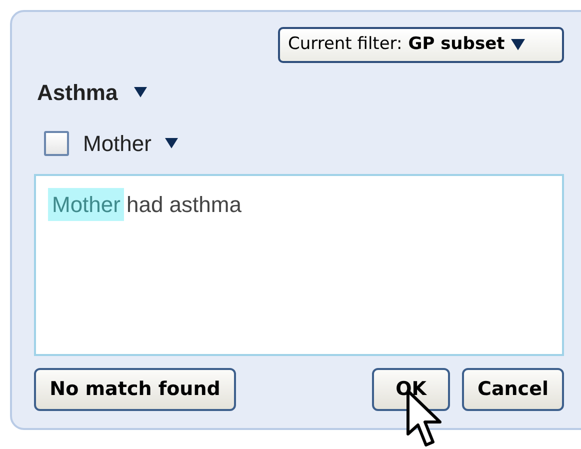 Image resolution: width=581 pixels, height=449 pixels. What do you see at coordinates (513, 389) in the screenshot?
I see `cancel-button: Cancel` at bounding box center [513, 389].